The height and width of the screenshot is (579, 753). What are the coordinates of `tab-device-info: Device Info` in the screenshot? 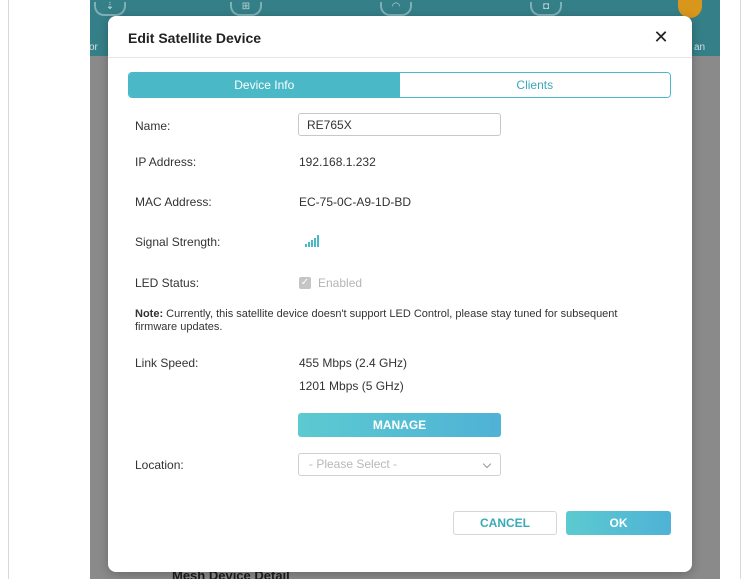 It's located at (264, 85).